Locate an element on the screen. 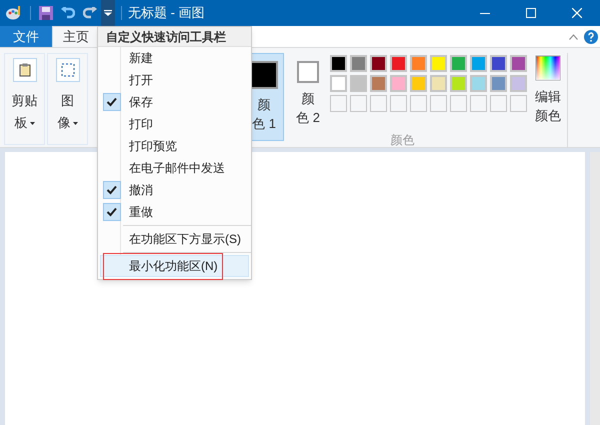 Image resolution: width=600 pixels, height=425 pixels. button-label: 剪贴 板 is located at coordinates (25, 112).